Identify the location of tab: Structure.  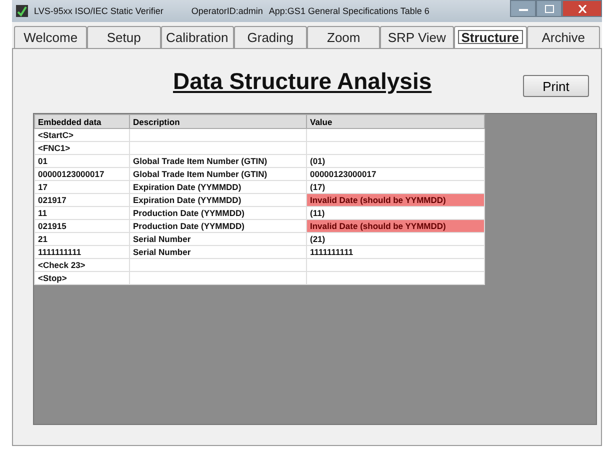
(490, 37).